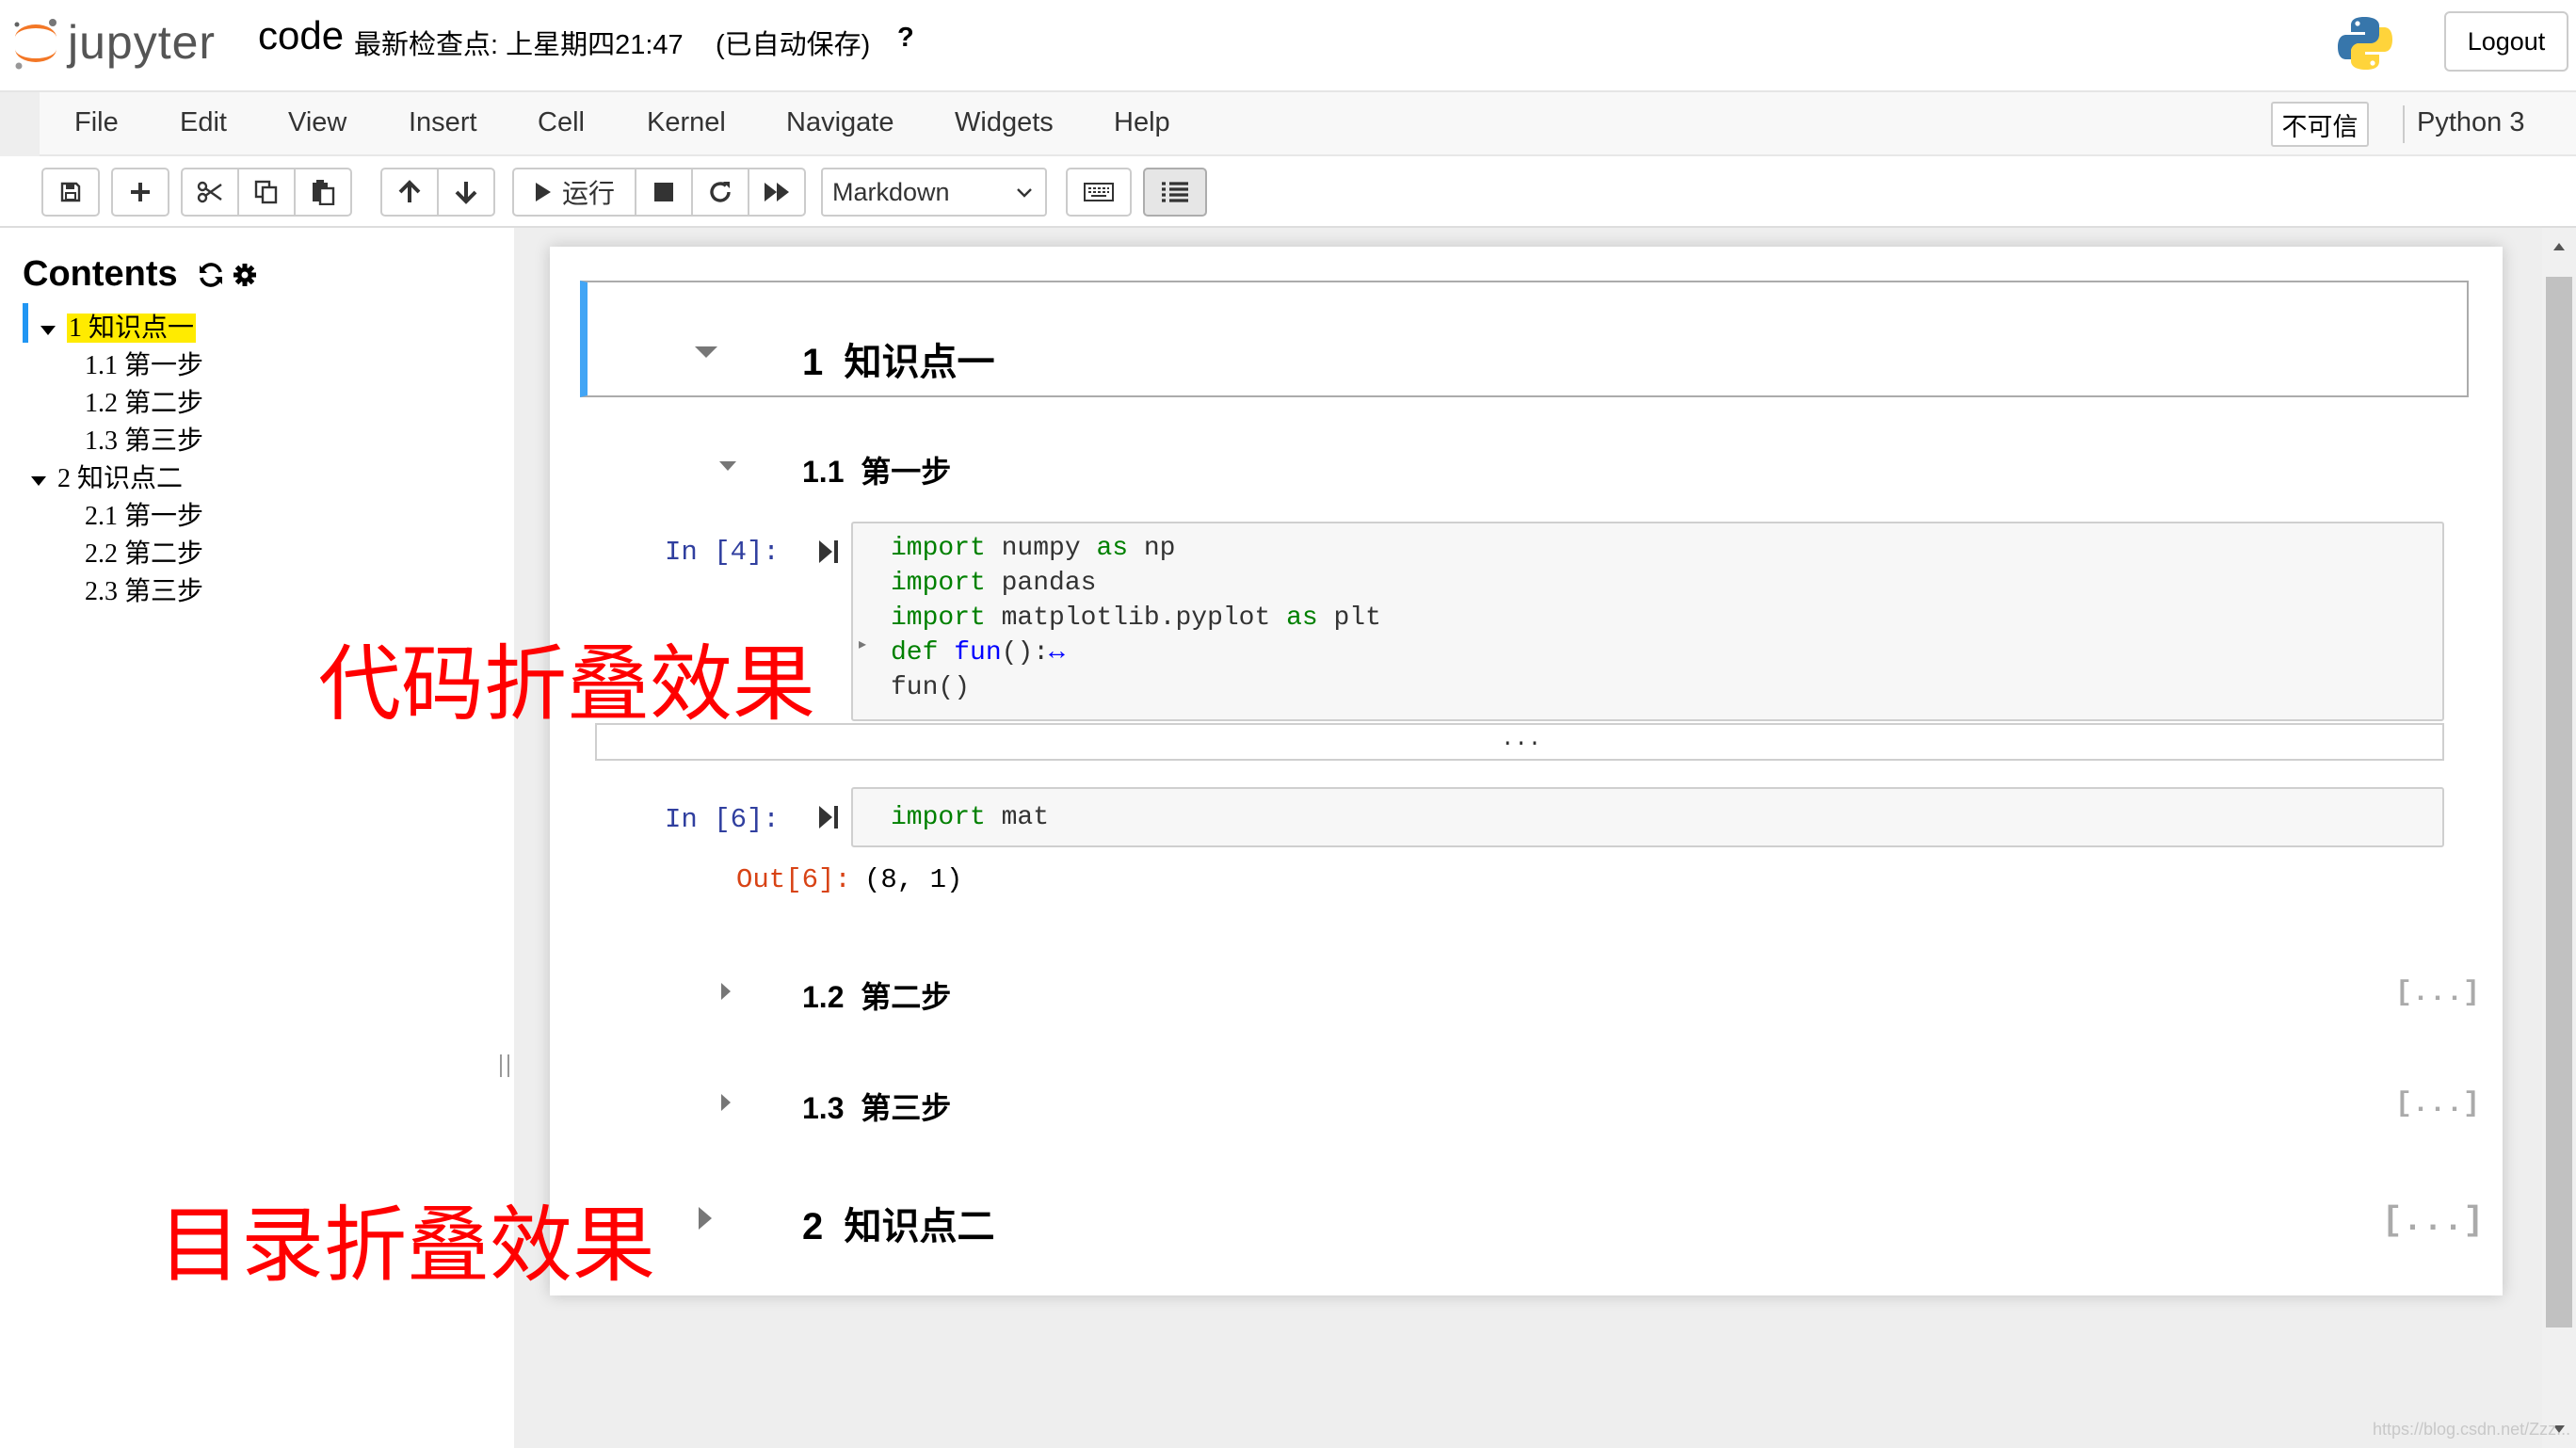 Image resolution: width=2576 pixels, height=1448 pixels. I want to click on heading-text: 知识点一, so click(919, 363).